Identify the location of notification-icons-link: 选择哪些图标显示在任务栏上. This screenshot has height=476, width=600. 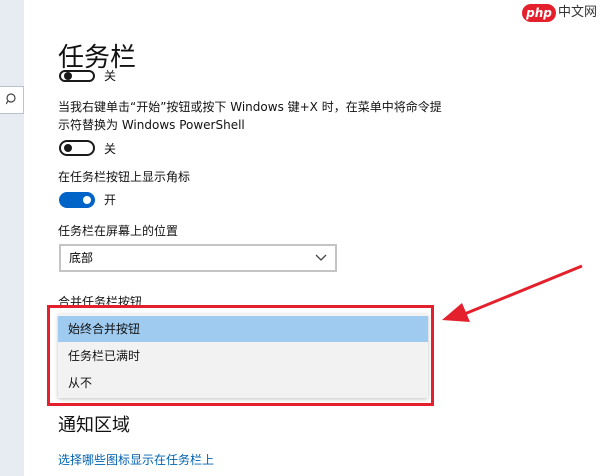
(136, 460).